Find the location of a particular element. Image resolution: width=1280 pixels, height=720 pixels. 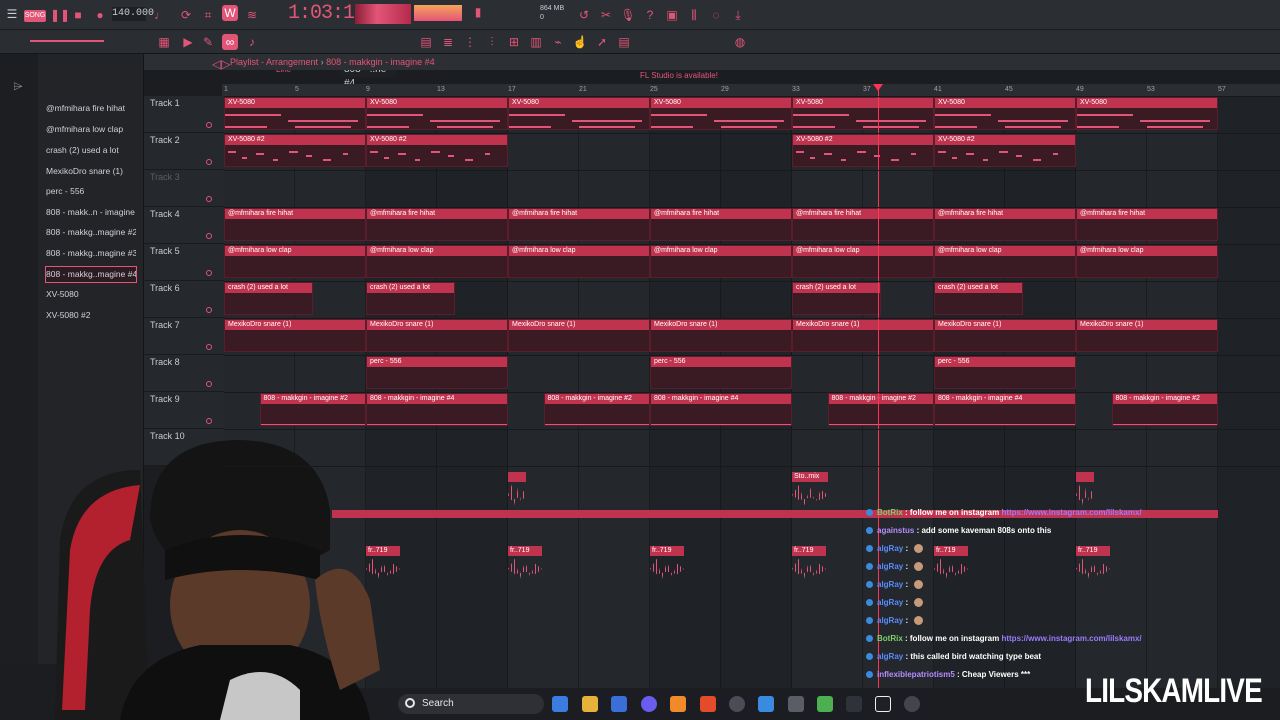

microphone-icon: 🎙 is located at coordinates (628, 15).